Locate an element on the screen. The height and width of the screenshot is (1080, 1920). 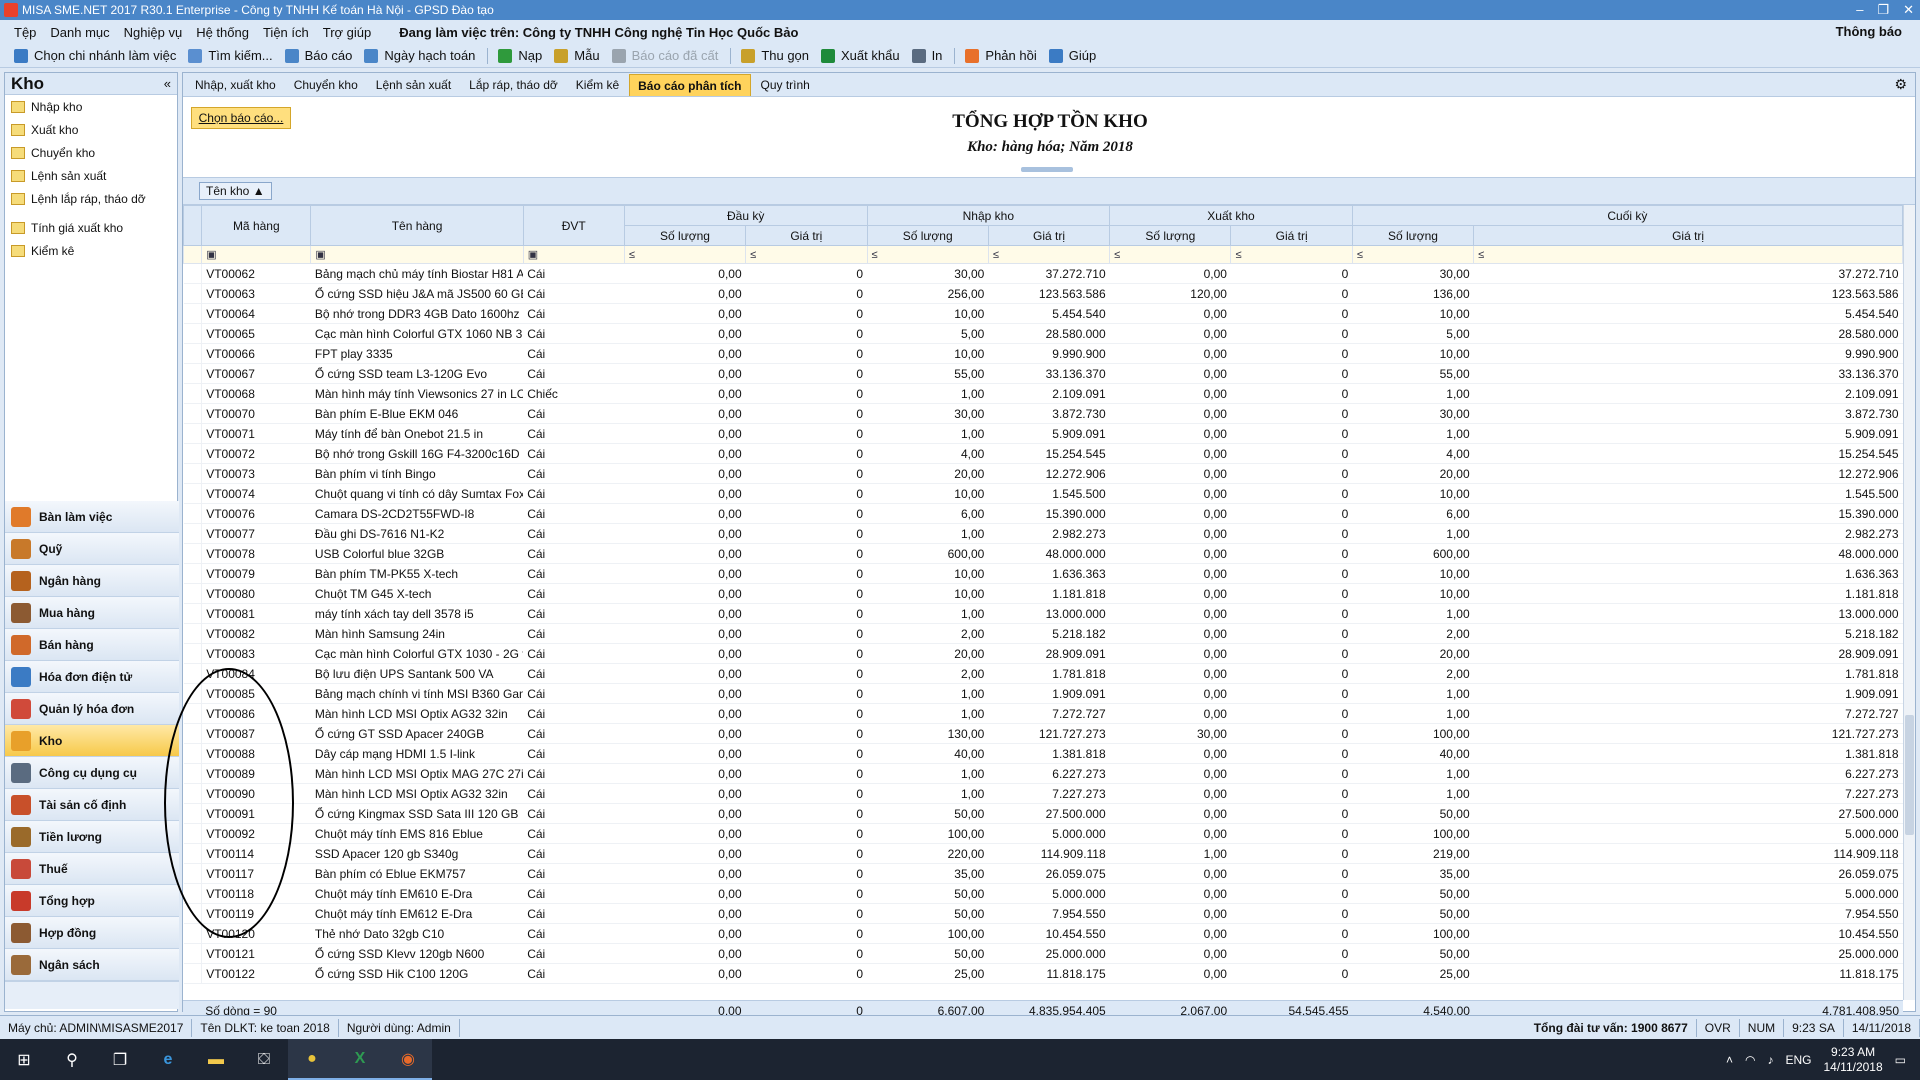
sidebar-item-chuyen-kho: Chuyển kho is located at coordinates (91, 152).